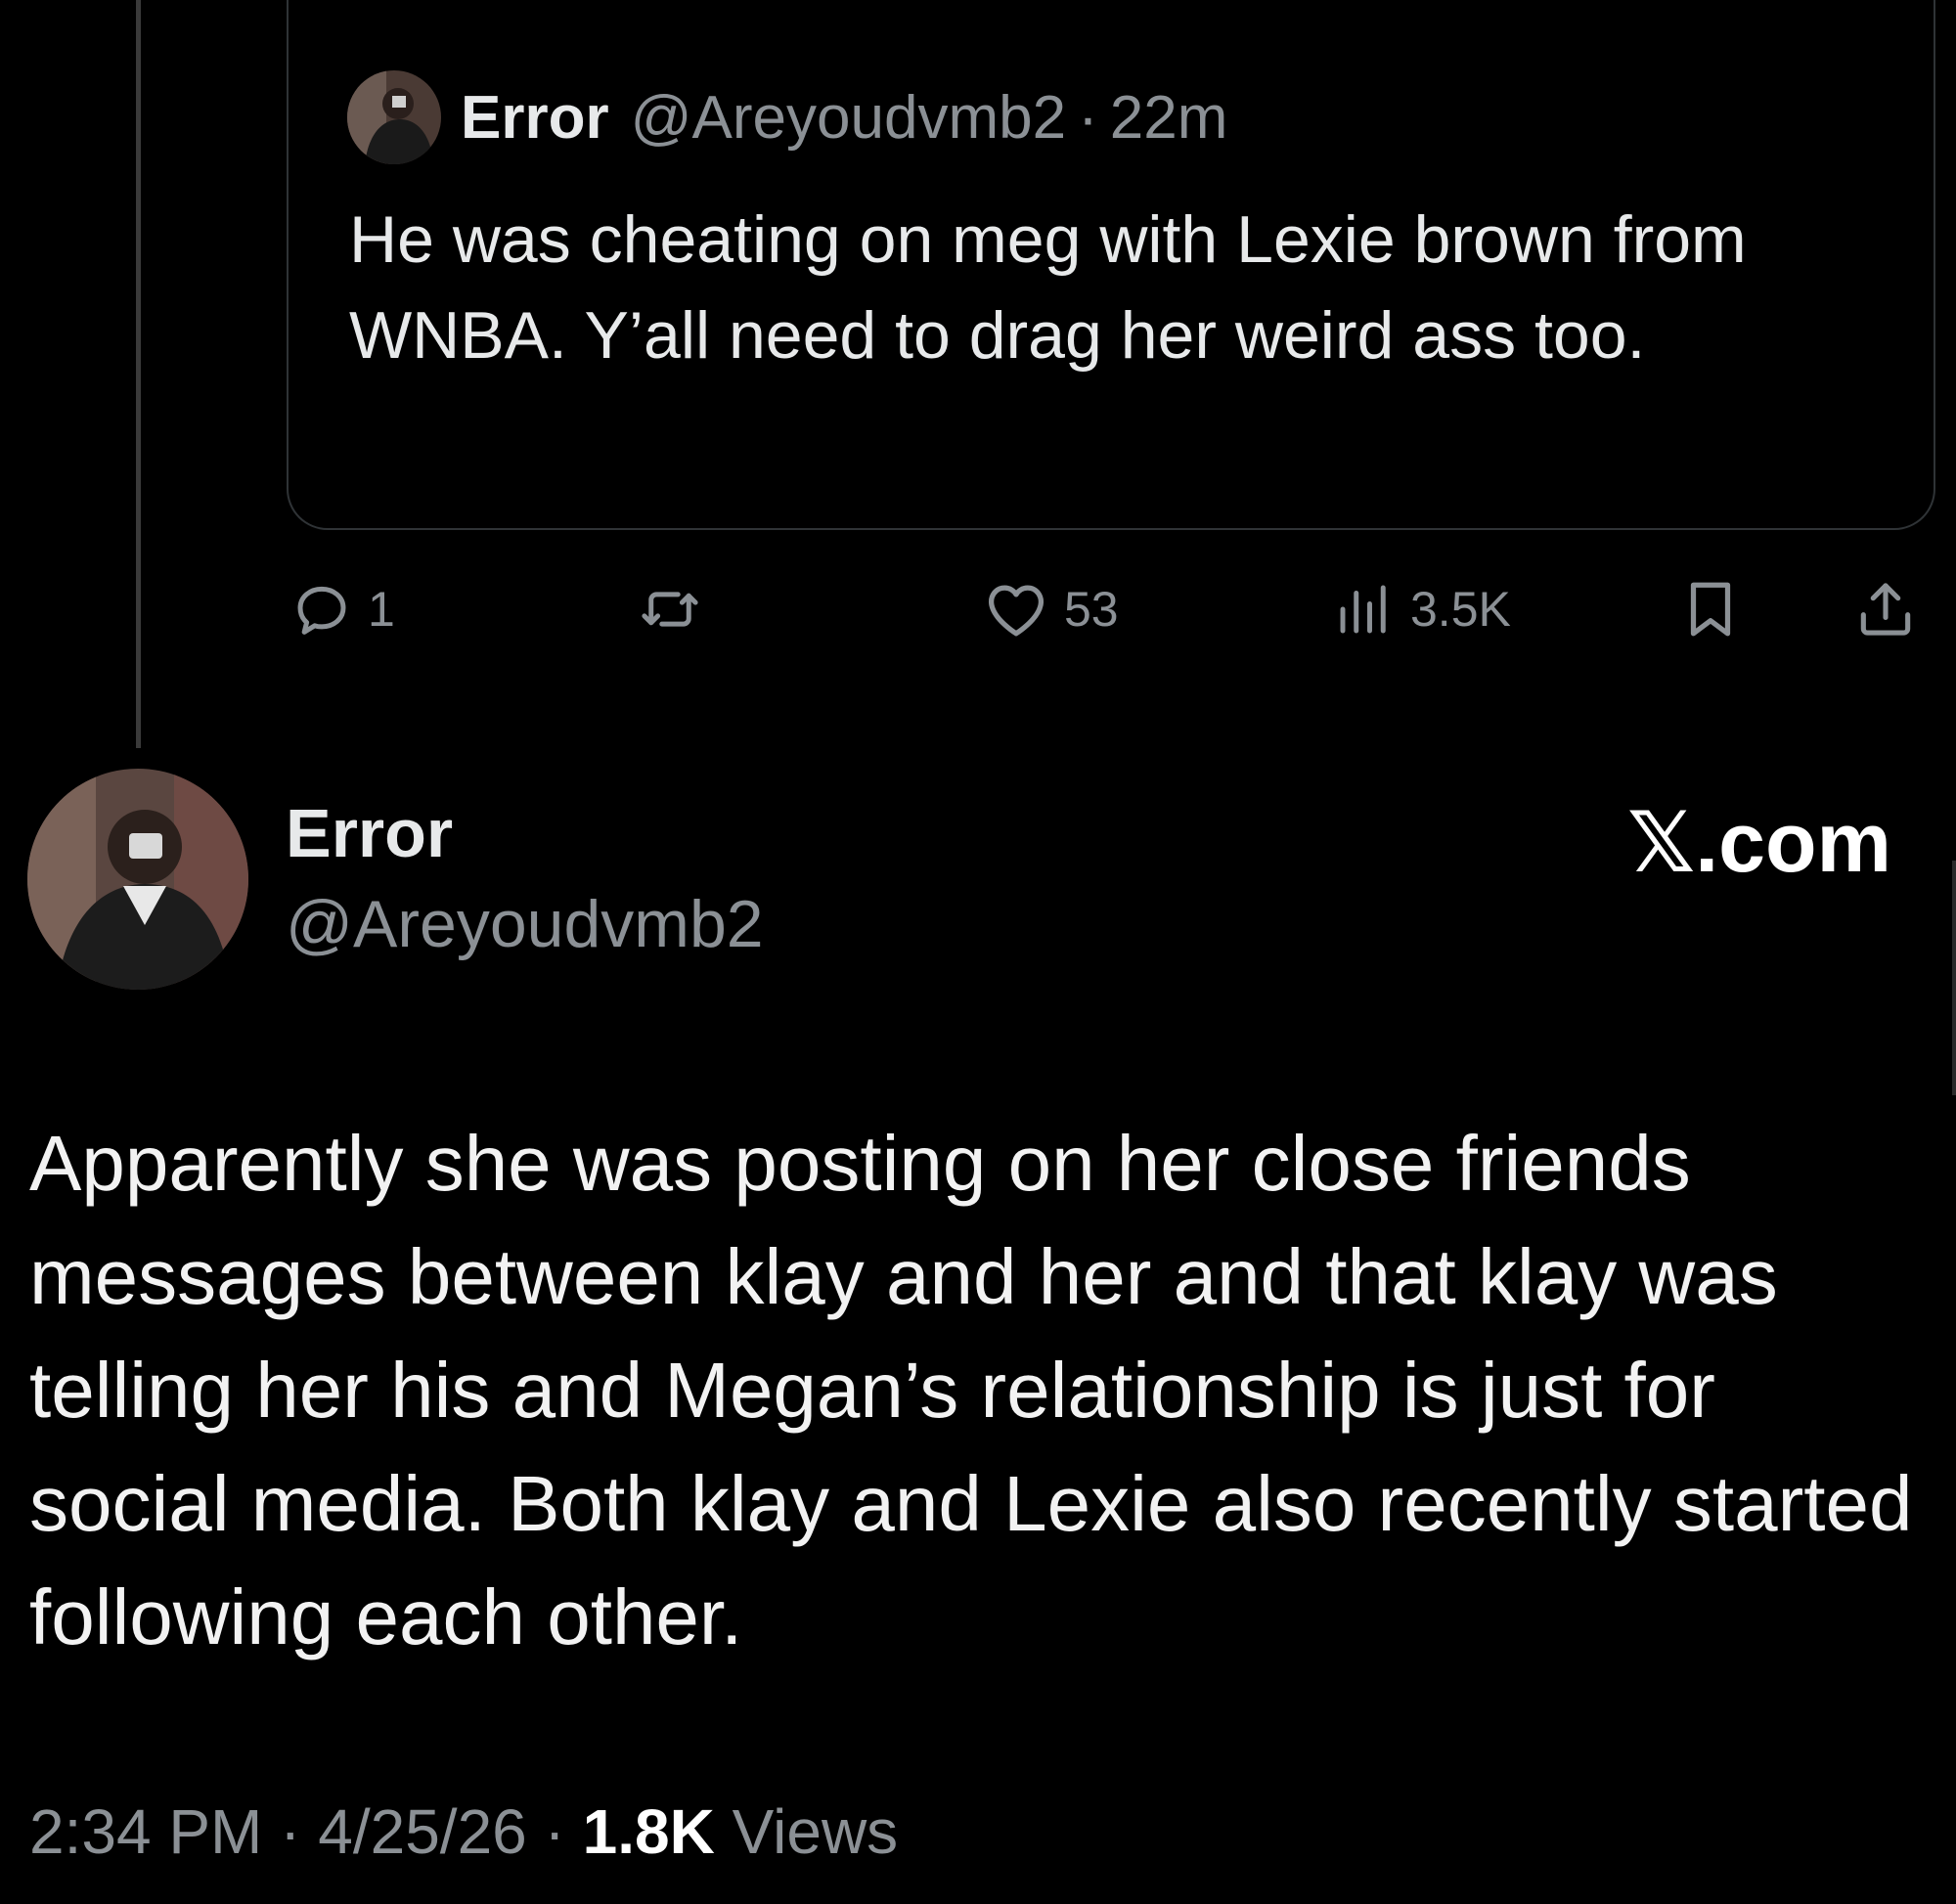  Describe the element at coordinates (1363, 609) in the screenshot. I see `views-icon` at that location.